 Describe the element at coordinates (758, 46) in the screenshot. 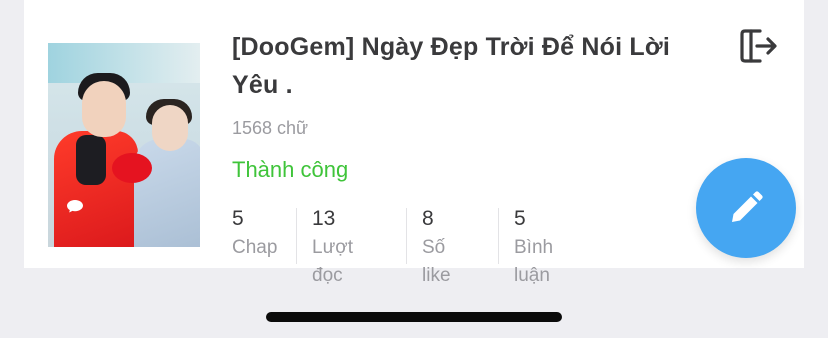

I see `exit-icon` at that location.